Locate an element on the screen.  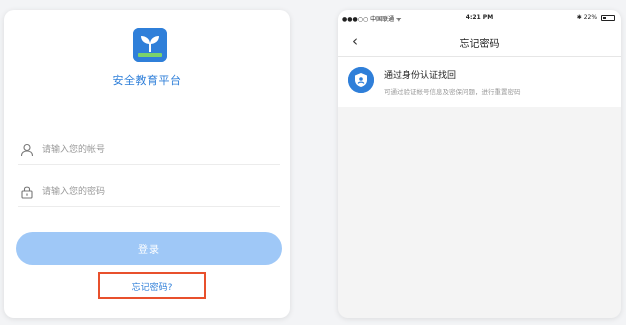
page-title: 忘记密码 is located at coordinates (479, 44).